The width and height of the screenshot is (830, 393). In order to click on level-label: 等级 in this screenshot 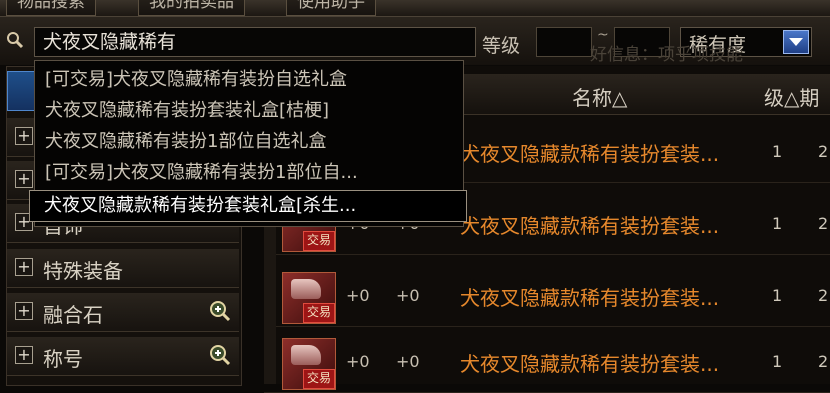, I will do `click(501, 46)`.